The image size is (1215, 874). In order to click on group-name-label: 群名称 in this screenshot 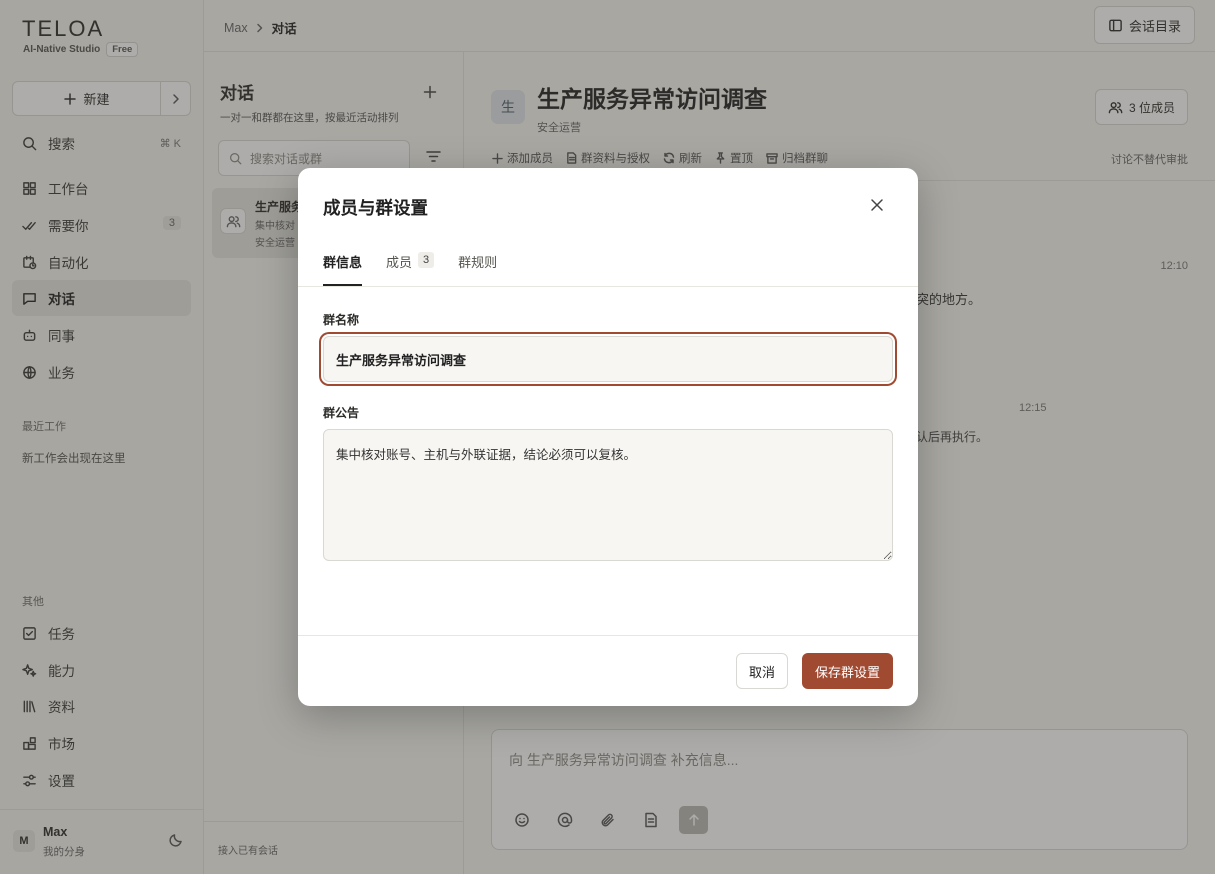, I will do `click(341, 320)`.